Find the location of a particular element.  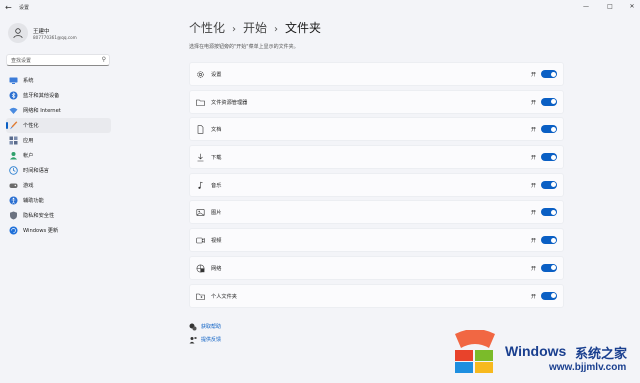

bluetooth-icon is located at coordinates (13, 95).